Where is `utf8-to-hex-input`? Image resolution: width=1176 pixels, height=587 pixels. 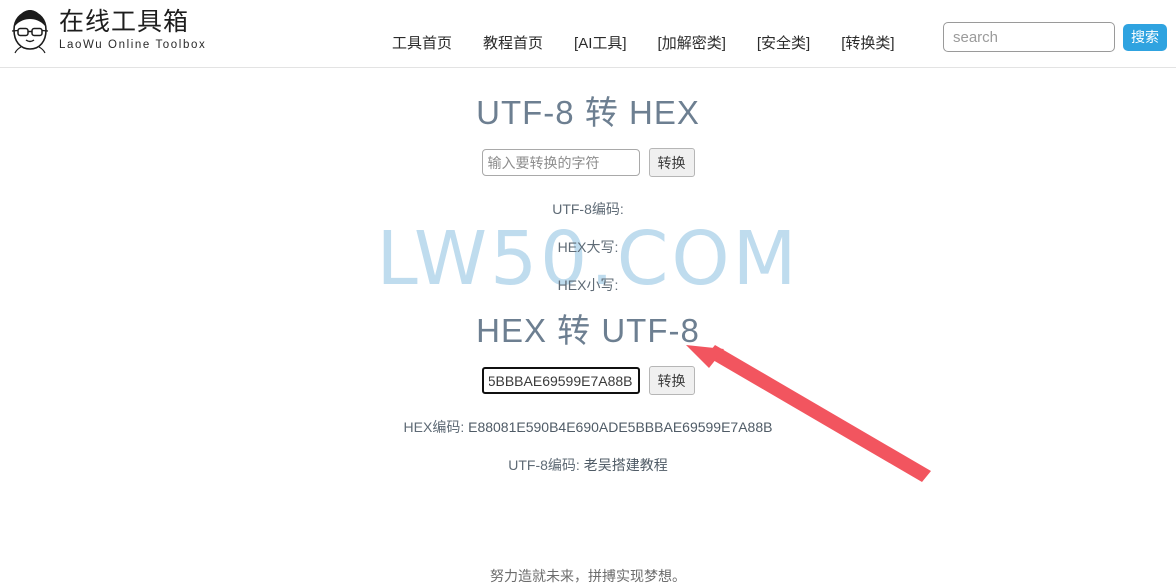 utf8-to-hex-input is located at coordinates (560, 162).